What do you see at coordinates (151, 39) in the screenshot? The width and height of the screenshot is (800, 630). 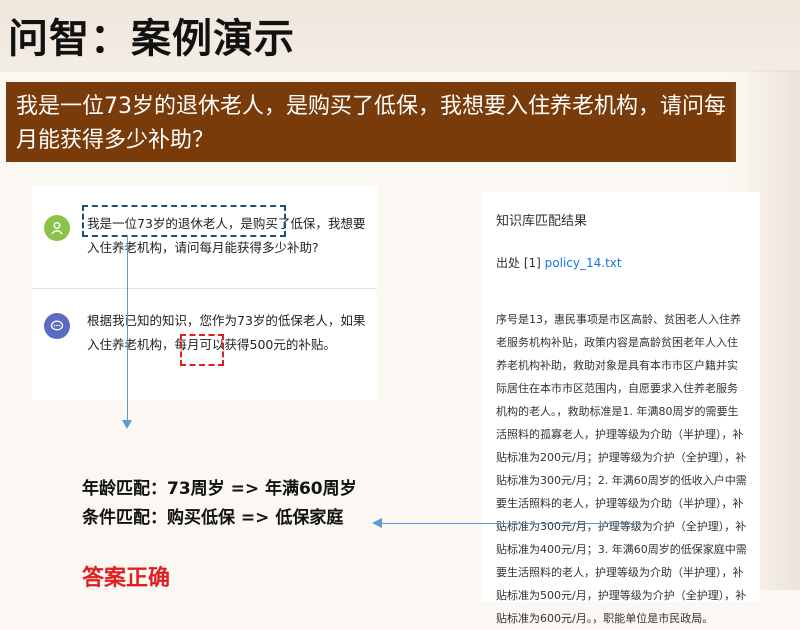 I see `page-title: 问智：案例演示` at bounding box center [151, 39].